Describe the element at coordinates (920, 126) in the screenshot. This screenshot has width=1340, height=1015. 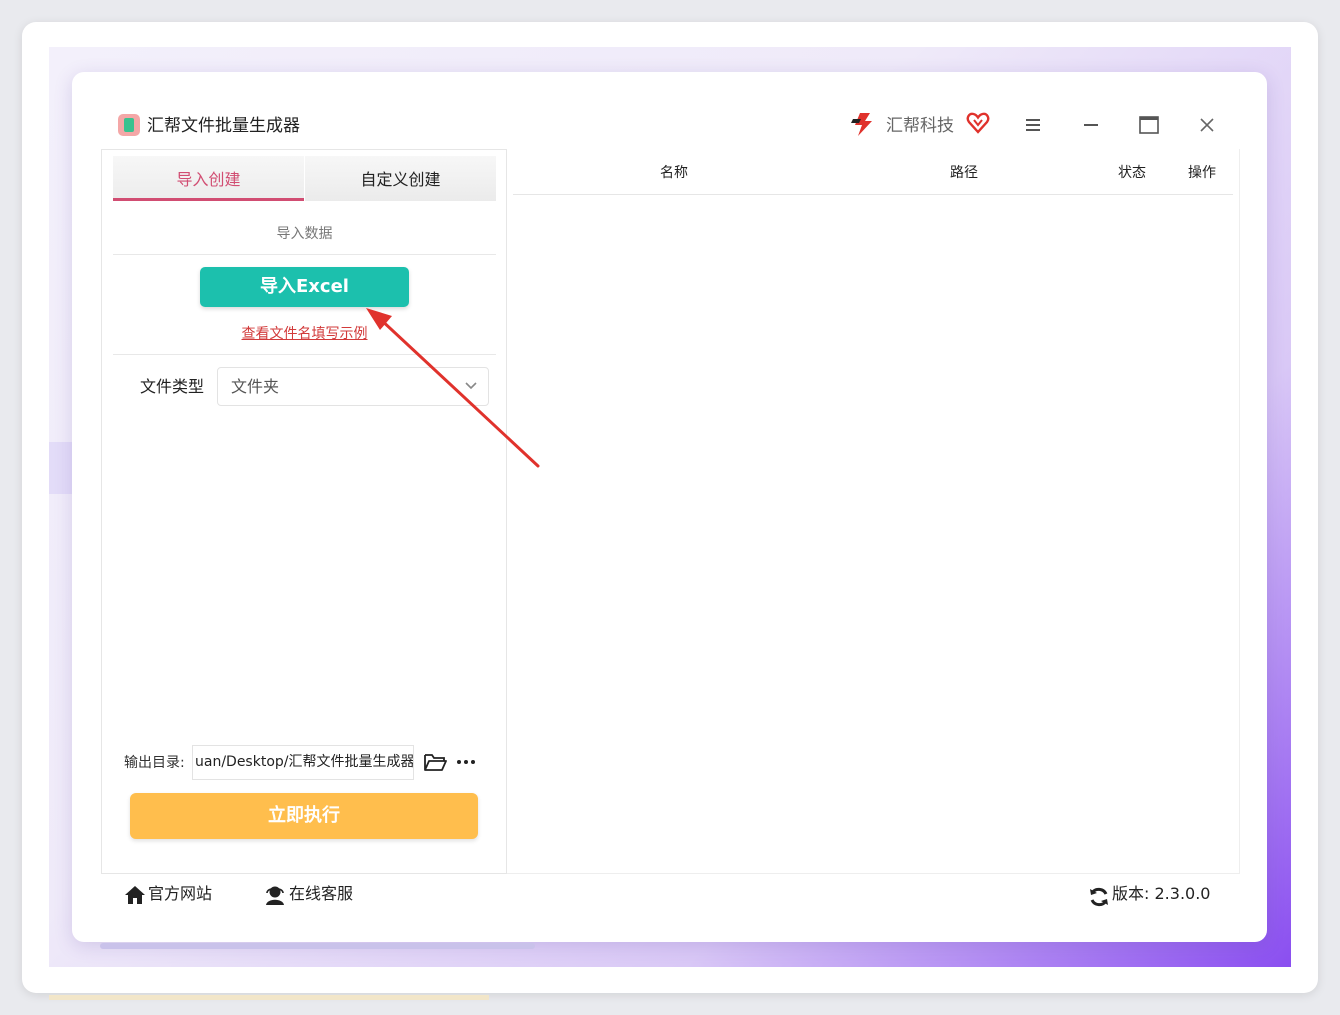
I see `brand-name: 汇帮科技` at that location.